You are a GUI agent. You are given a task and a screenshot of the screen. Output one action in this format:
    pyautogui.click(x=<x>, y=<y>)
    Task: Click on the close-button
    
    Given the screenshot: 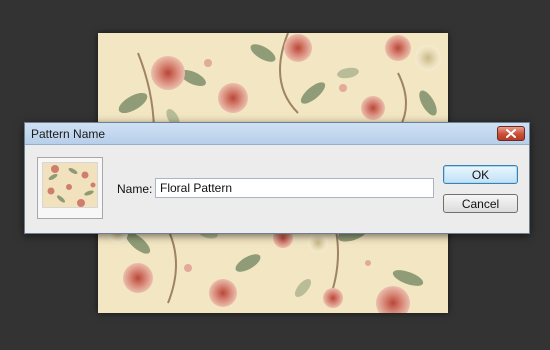 What is the action you would take?
    pyautogui.click(x=511, y=133)
    